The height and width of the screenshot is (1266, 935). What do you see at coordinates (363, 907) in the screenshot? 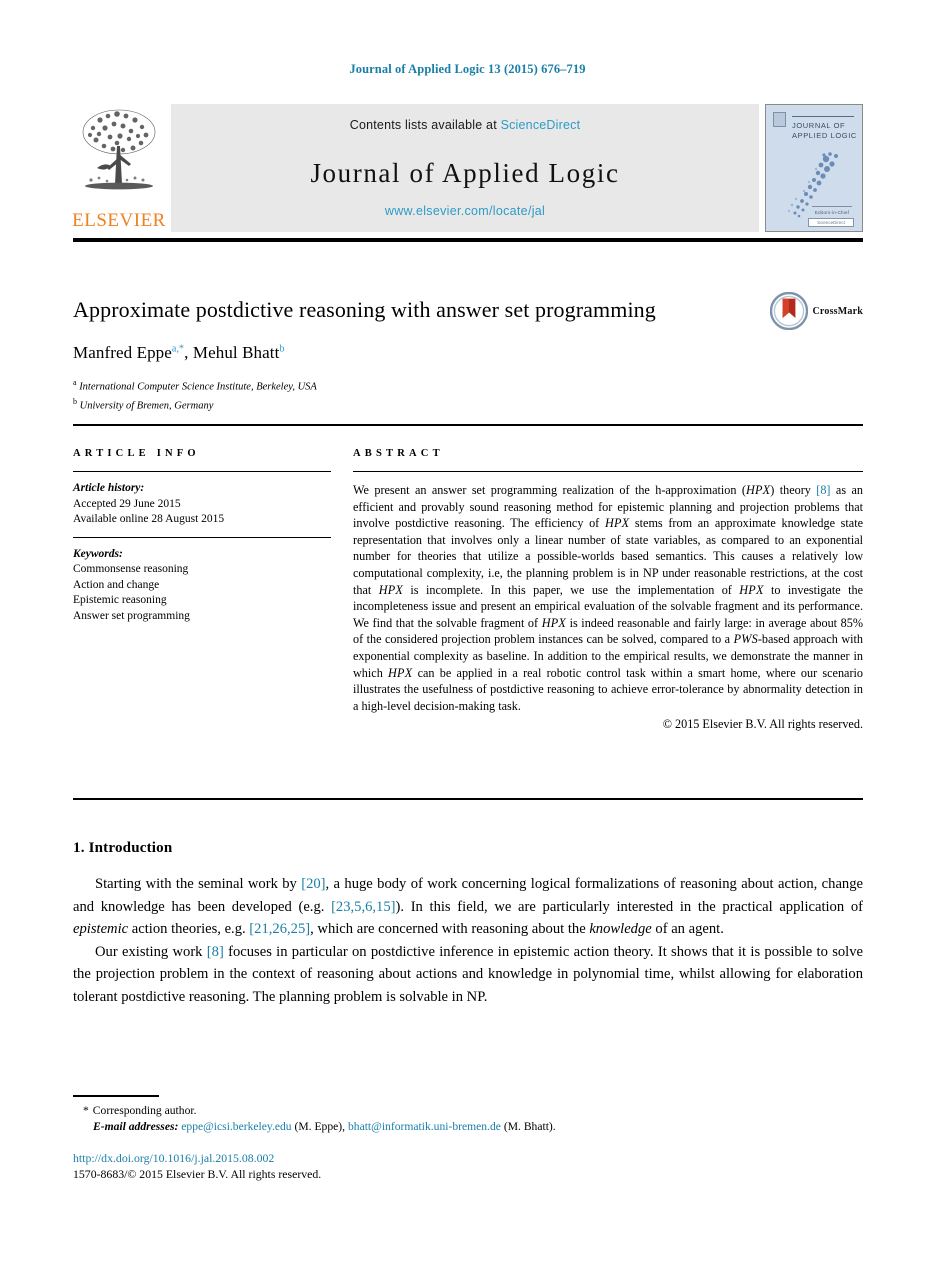
I see `para-citation: [23,5,6,15]` at bounding box center [363, 907].